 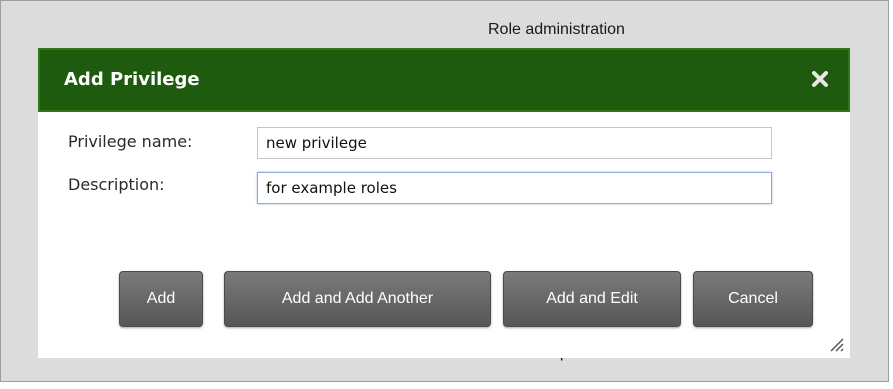 I want to click on dialog-title: Add Privilege, so click(x=132, y=79).